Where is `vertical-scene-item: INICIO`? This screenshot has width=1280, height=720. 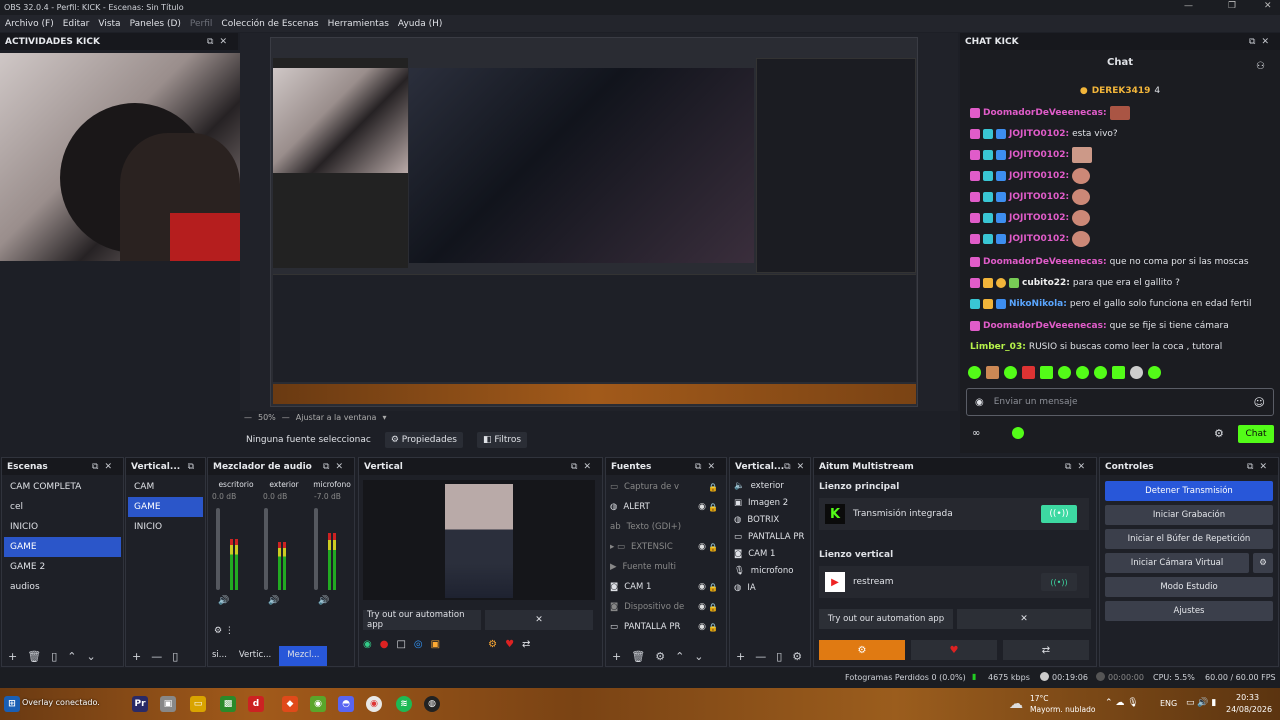 vertical-scene-item: INICIO is located at coordinates (165, 527).